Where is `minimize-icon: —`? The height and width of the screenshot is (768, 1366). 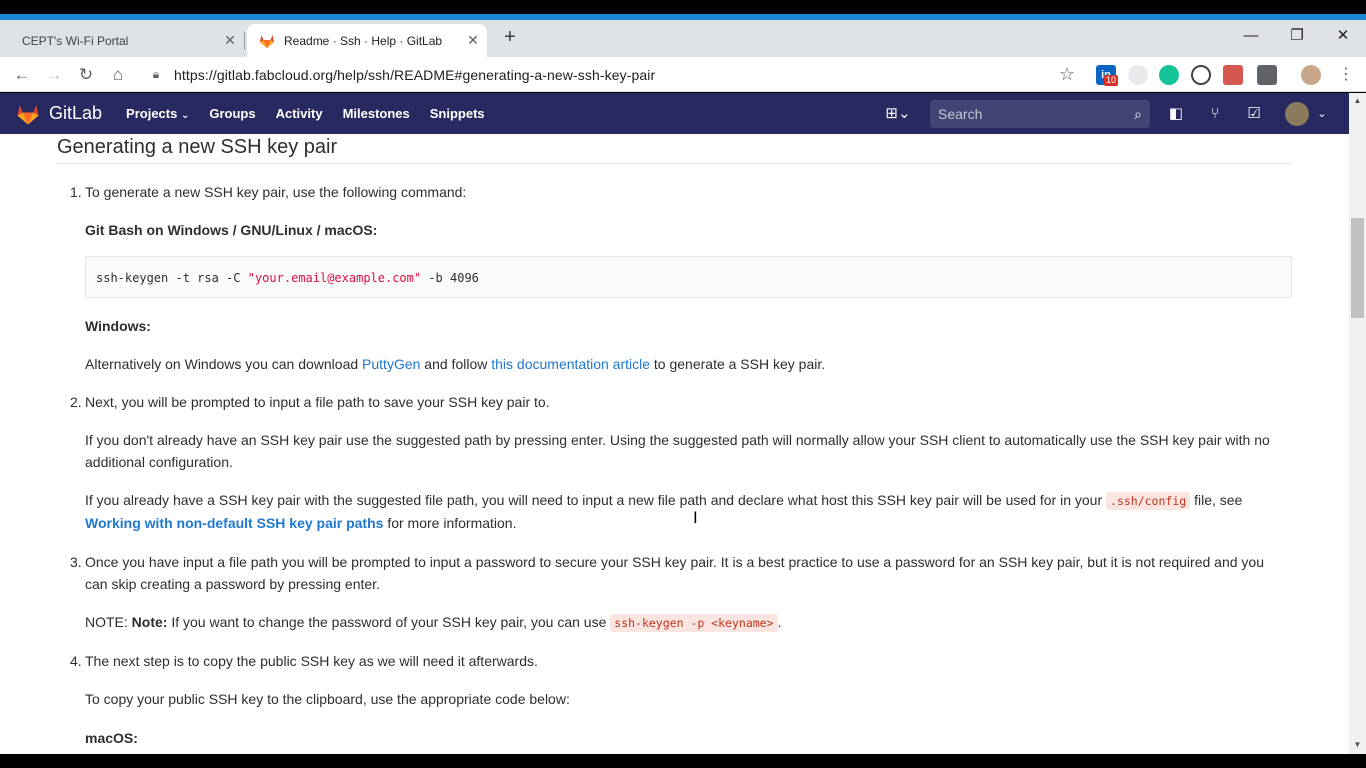 minimize-icon: — is located at coordinates (1251, 37).